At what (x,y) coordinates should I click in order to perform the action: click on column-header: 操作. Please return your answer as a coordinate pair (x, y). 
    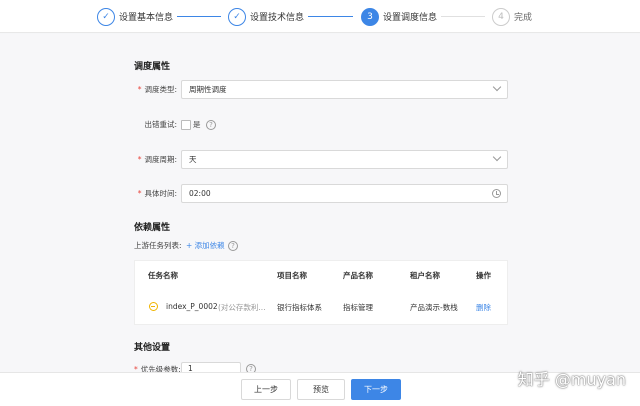
    Looking at the image, I should click on (483, 275).